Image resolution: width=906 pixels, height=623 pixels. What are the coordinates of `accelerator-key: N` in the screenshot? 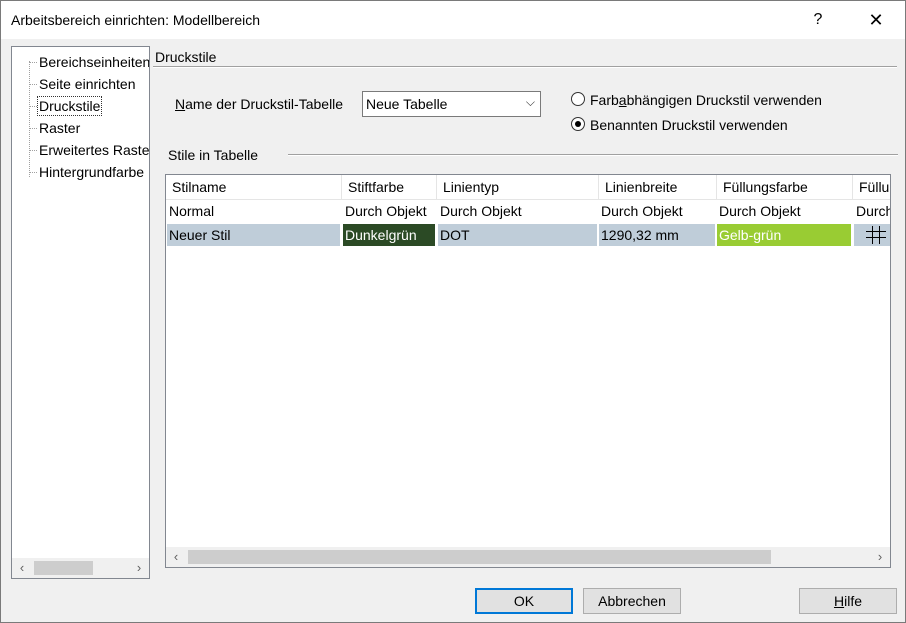 It's located at (180, 104).